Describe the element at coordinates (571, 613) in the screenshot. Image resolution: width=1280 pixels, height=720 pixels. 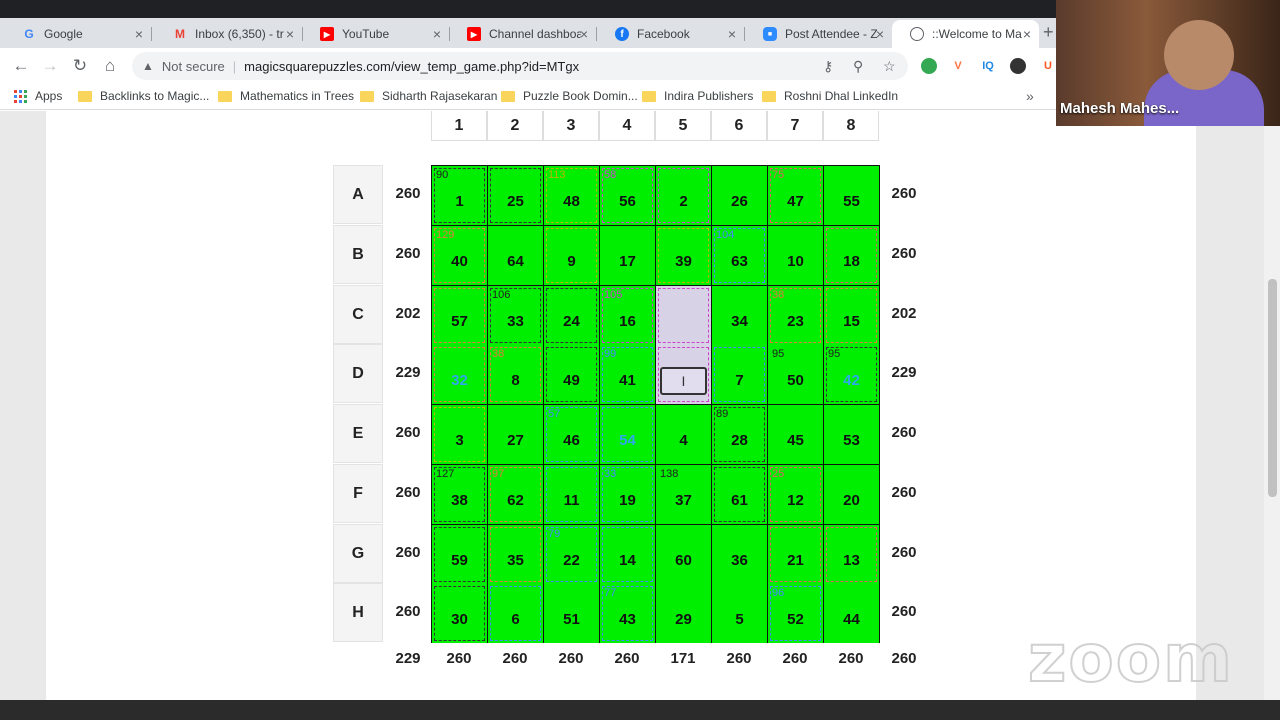
I see `grid-cell: 51` at that location.